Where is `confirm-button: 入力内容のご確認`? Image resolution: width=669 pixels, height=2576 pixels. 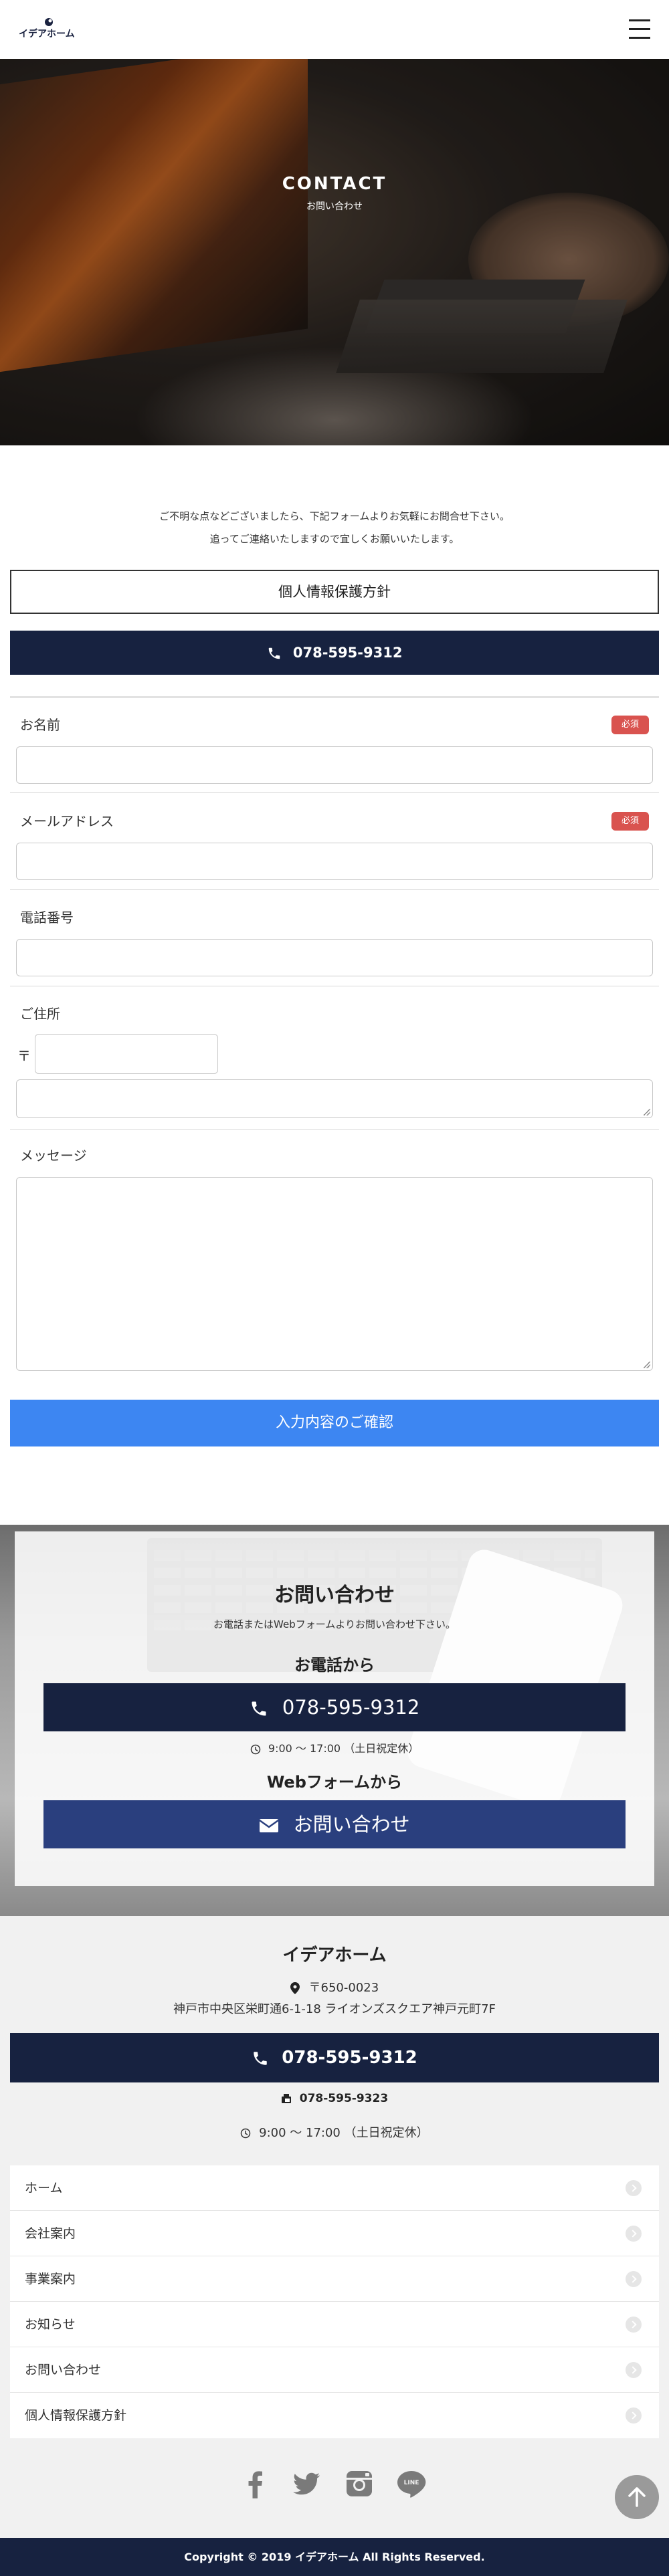 confirm-button: 入力内容のご確認 is located at coordinates (334, 1423).